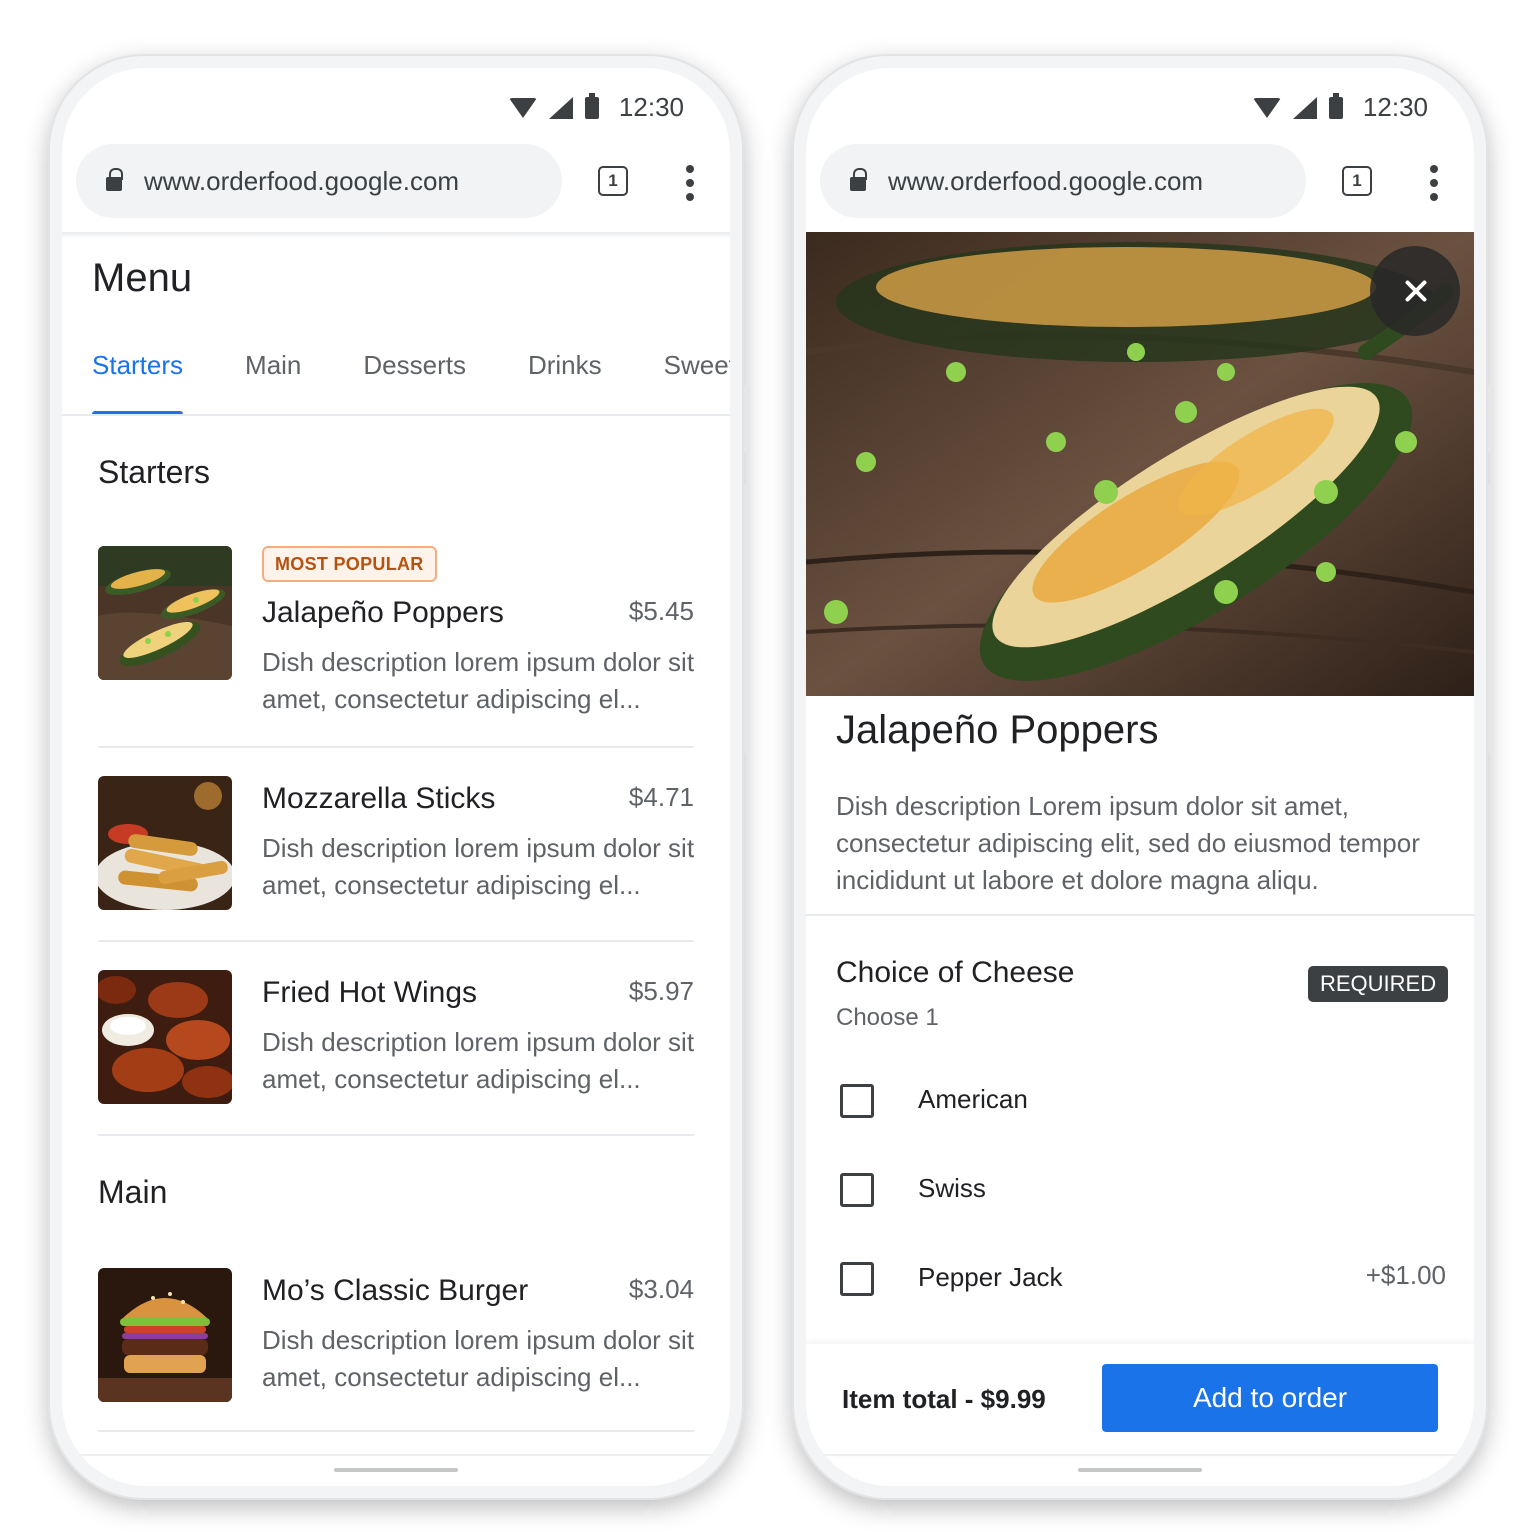 This screenshot has width=1536, height=1532. I want to click on tab-desserts: Desserts, so click(414, 382).